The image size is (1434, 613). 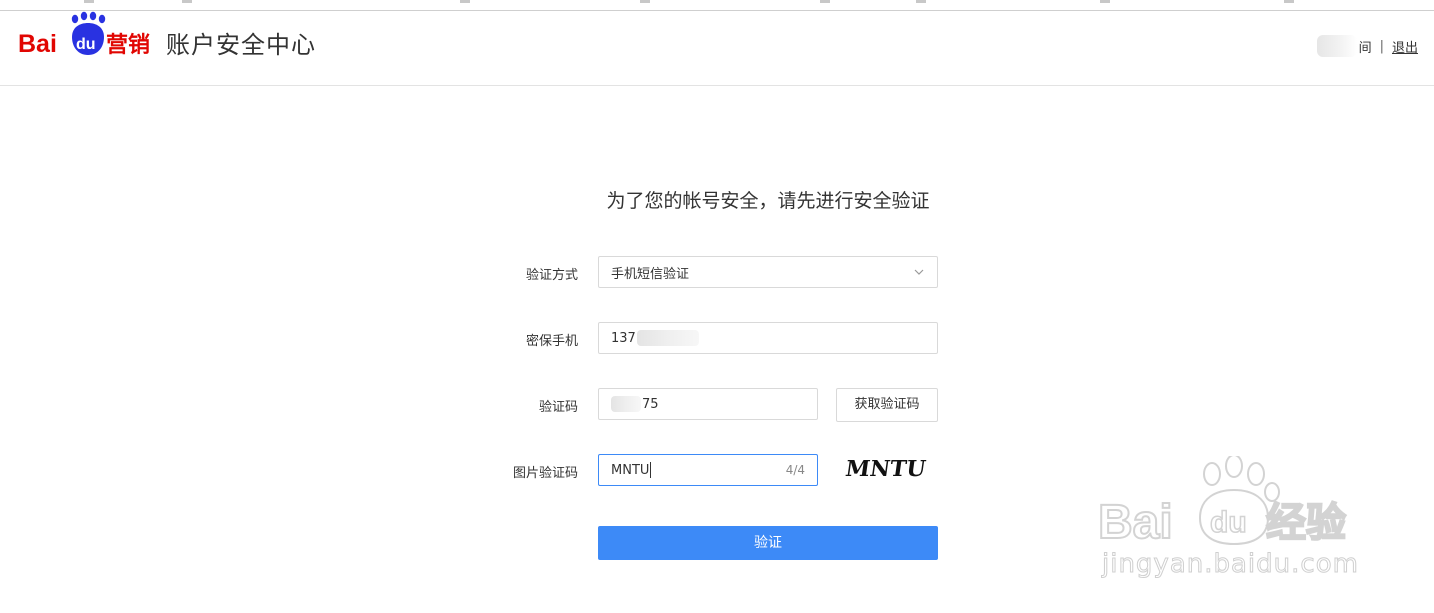 What do you see at coordinates (768, 201) in the screenshot?
I see `verification-title: 为了您的帐号安全，请先进行安全验证` at bounding box center [768, 201].